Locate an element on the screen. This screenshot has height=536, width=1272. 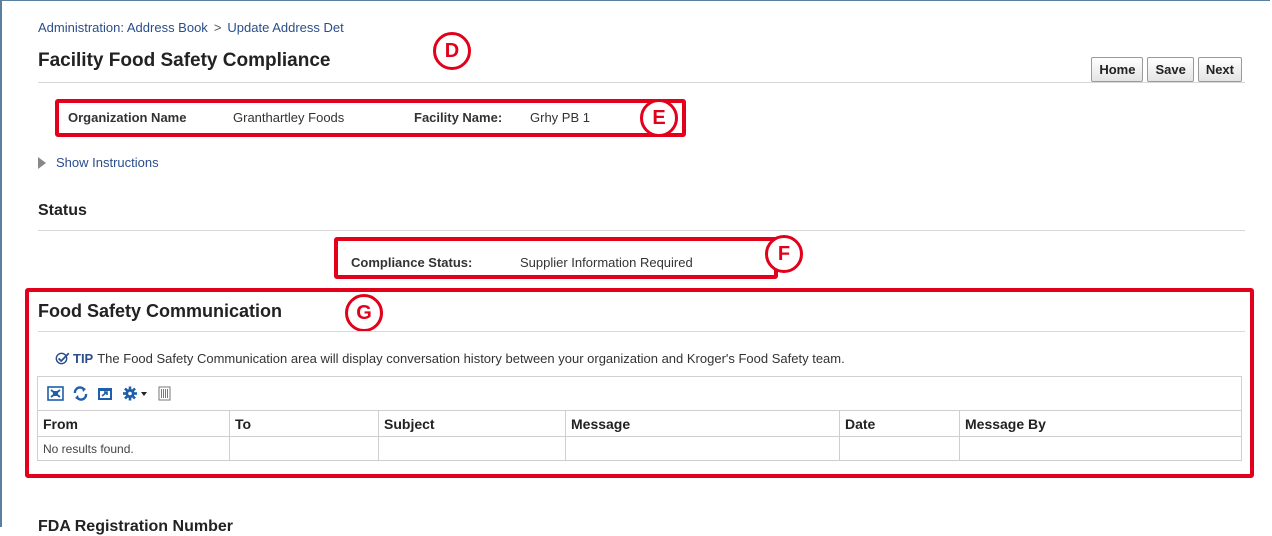
organization-name-label: Organization Name is located at coordinates (127, 117).